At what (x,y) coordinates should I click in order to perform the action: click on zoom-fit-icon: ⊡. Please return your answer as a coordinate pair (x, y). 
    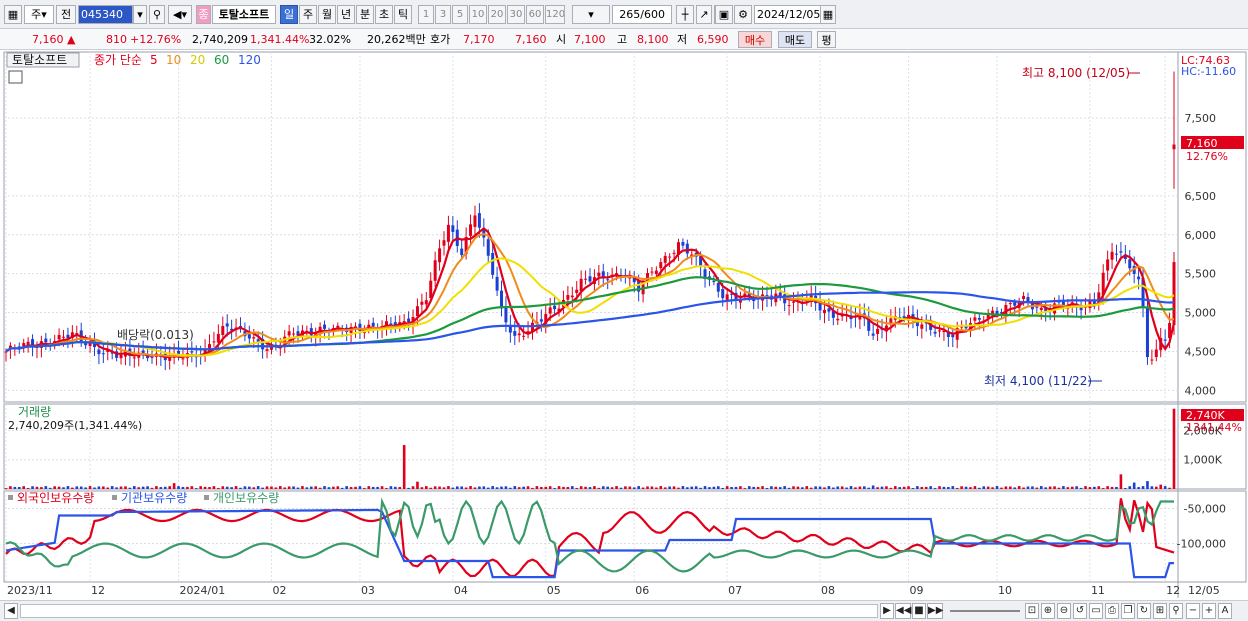
    Looking at the image, I should click on (1032, 611).